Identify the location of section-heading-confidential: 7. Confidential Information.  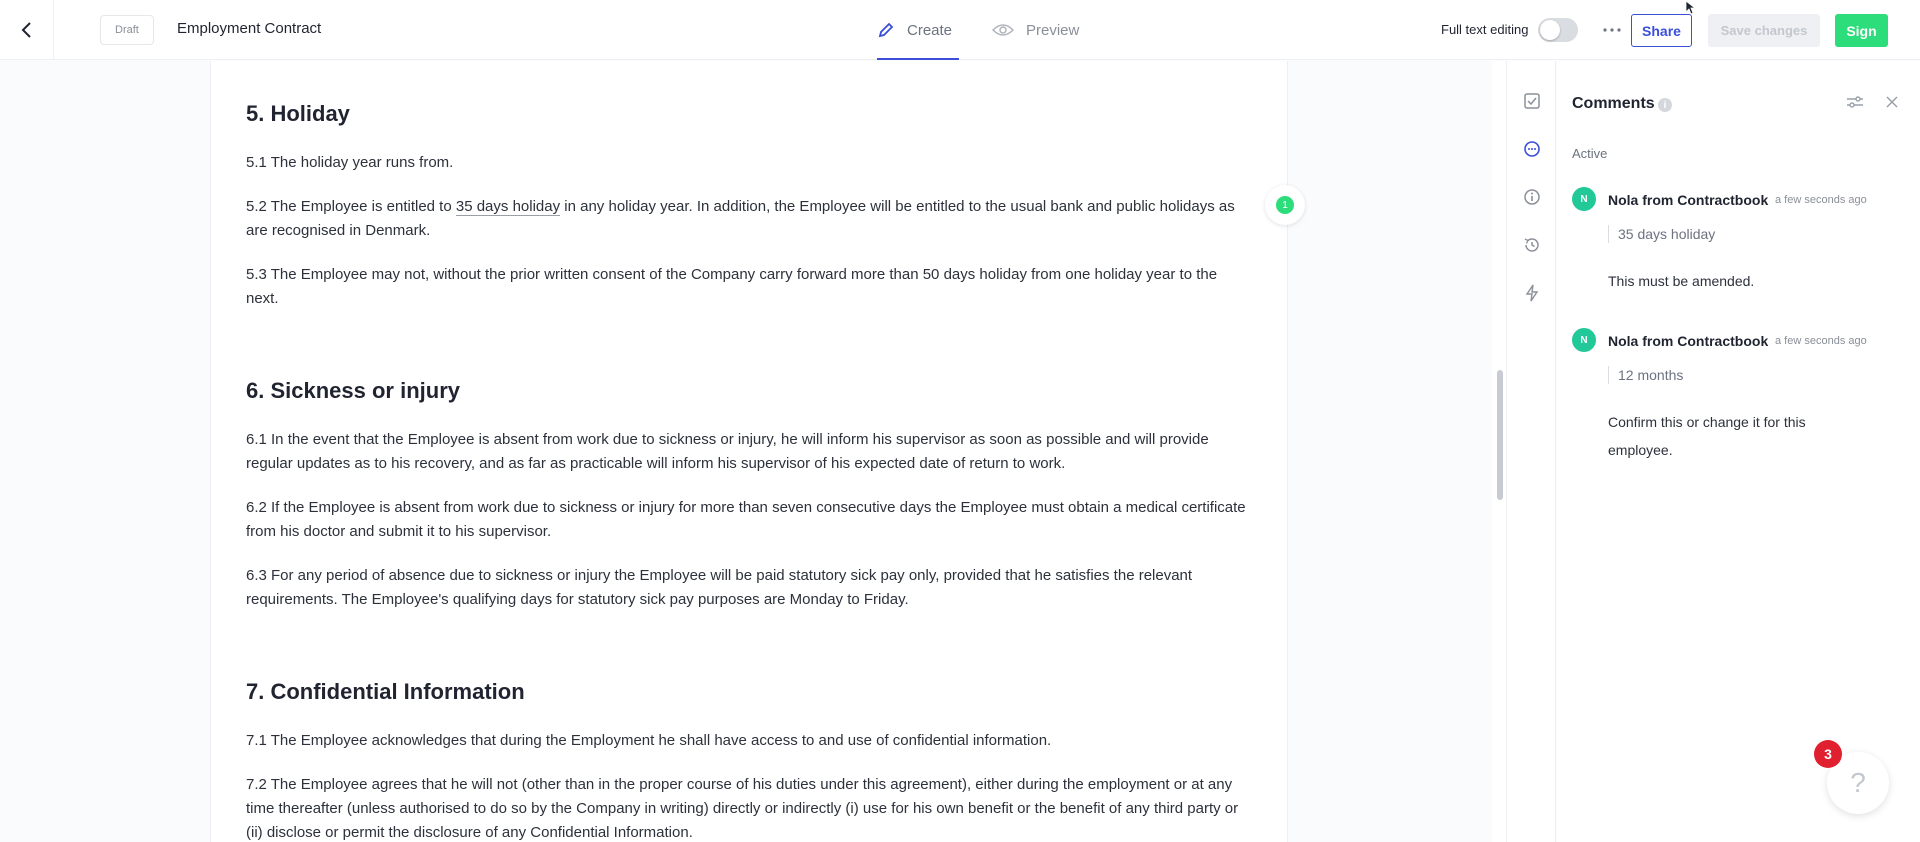
(385, 692).